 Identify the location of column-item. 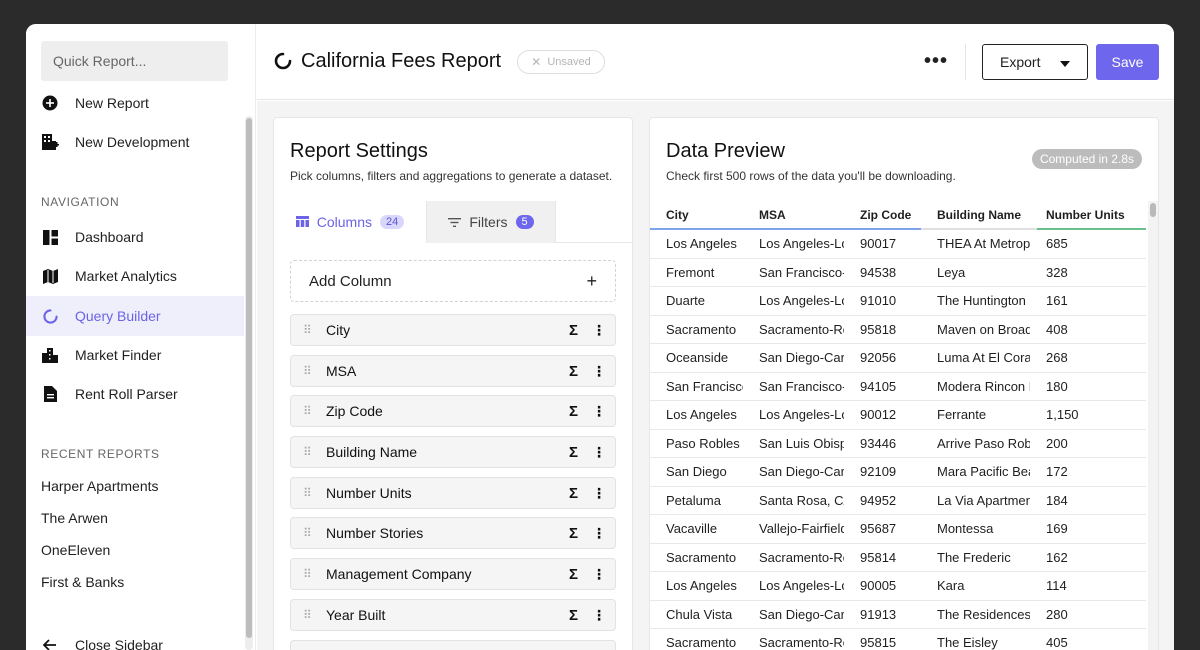
(453, 645).